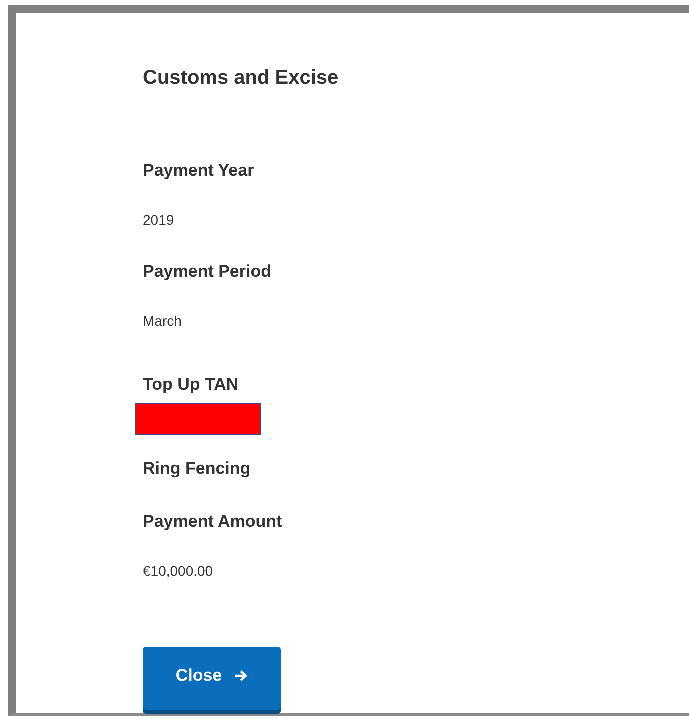 The width and height of the screenshot is (689, 727). I want to click on field-label: Payment Year, so click(198, 171).